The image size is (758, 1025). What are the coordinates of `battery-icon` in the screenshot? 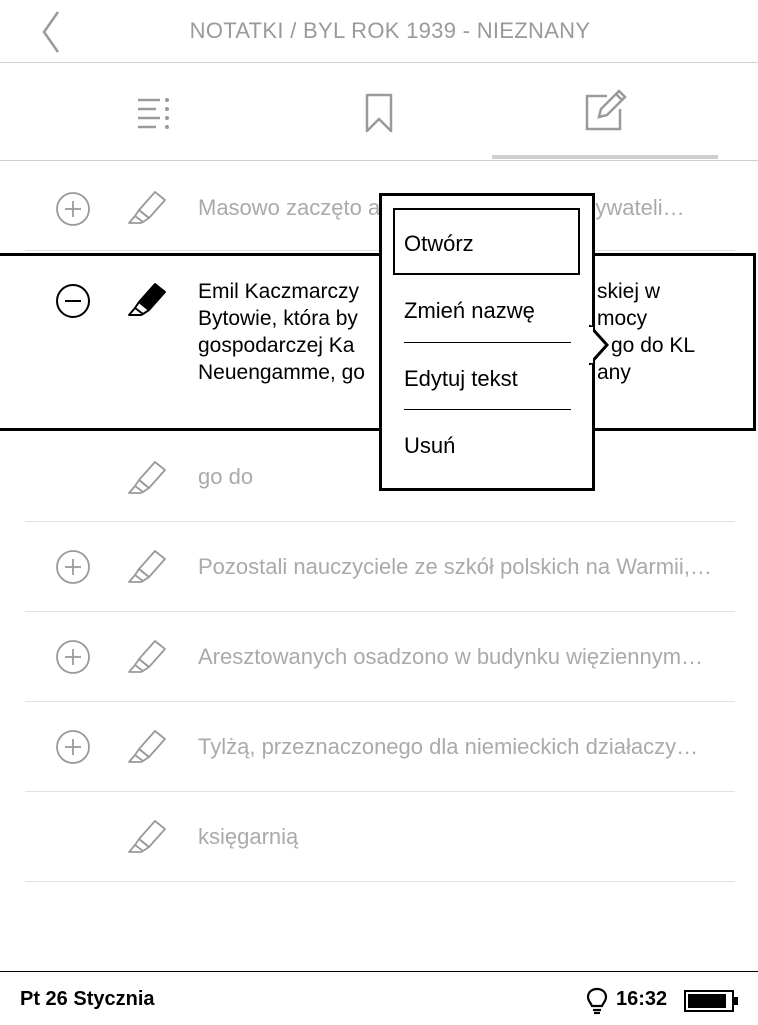 It's located at (711, 1001).